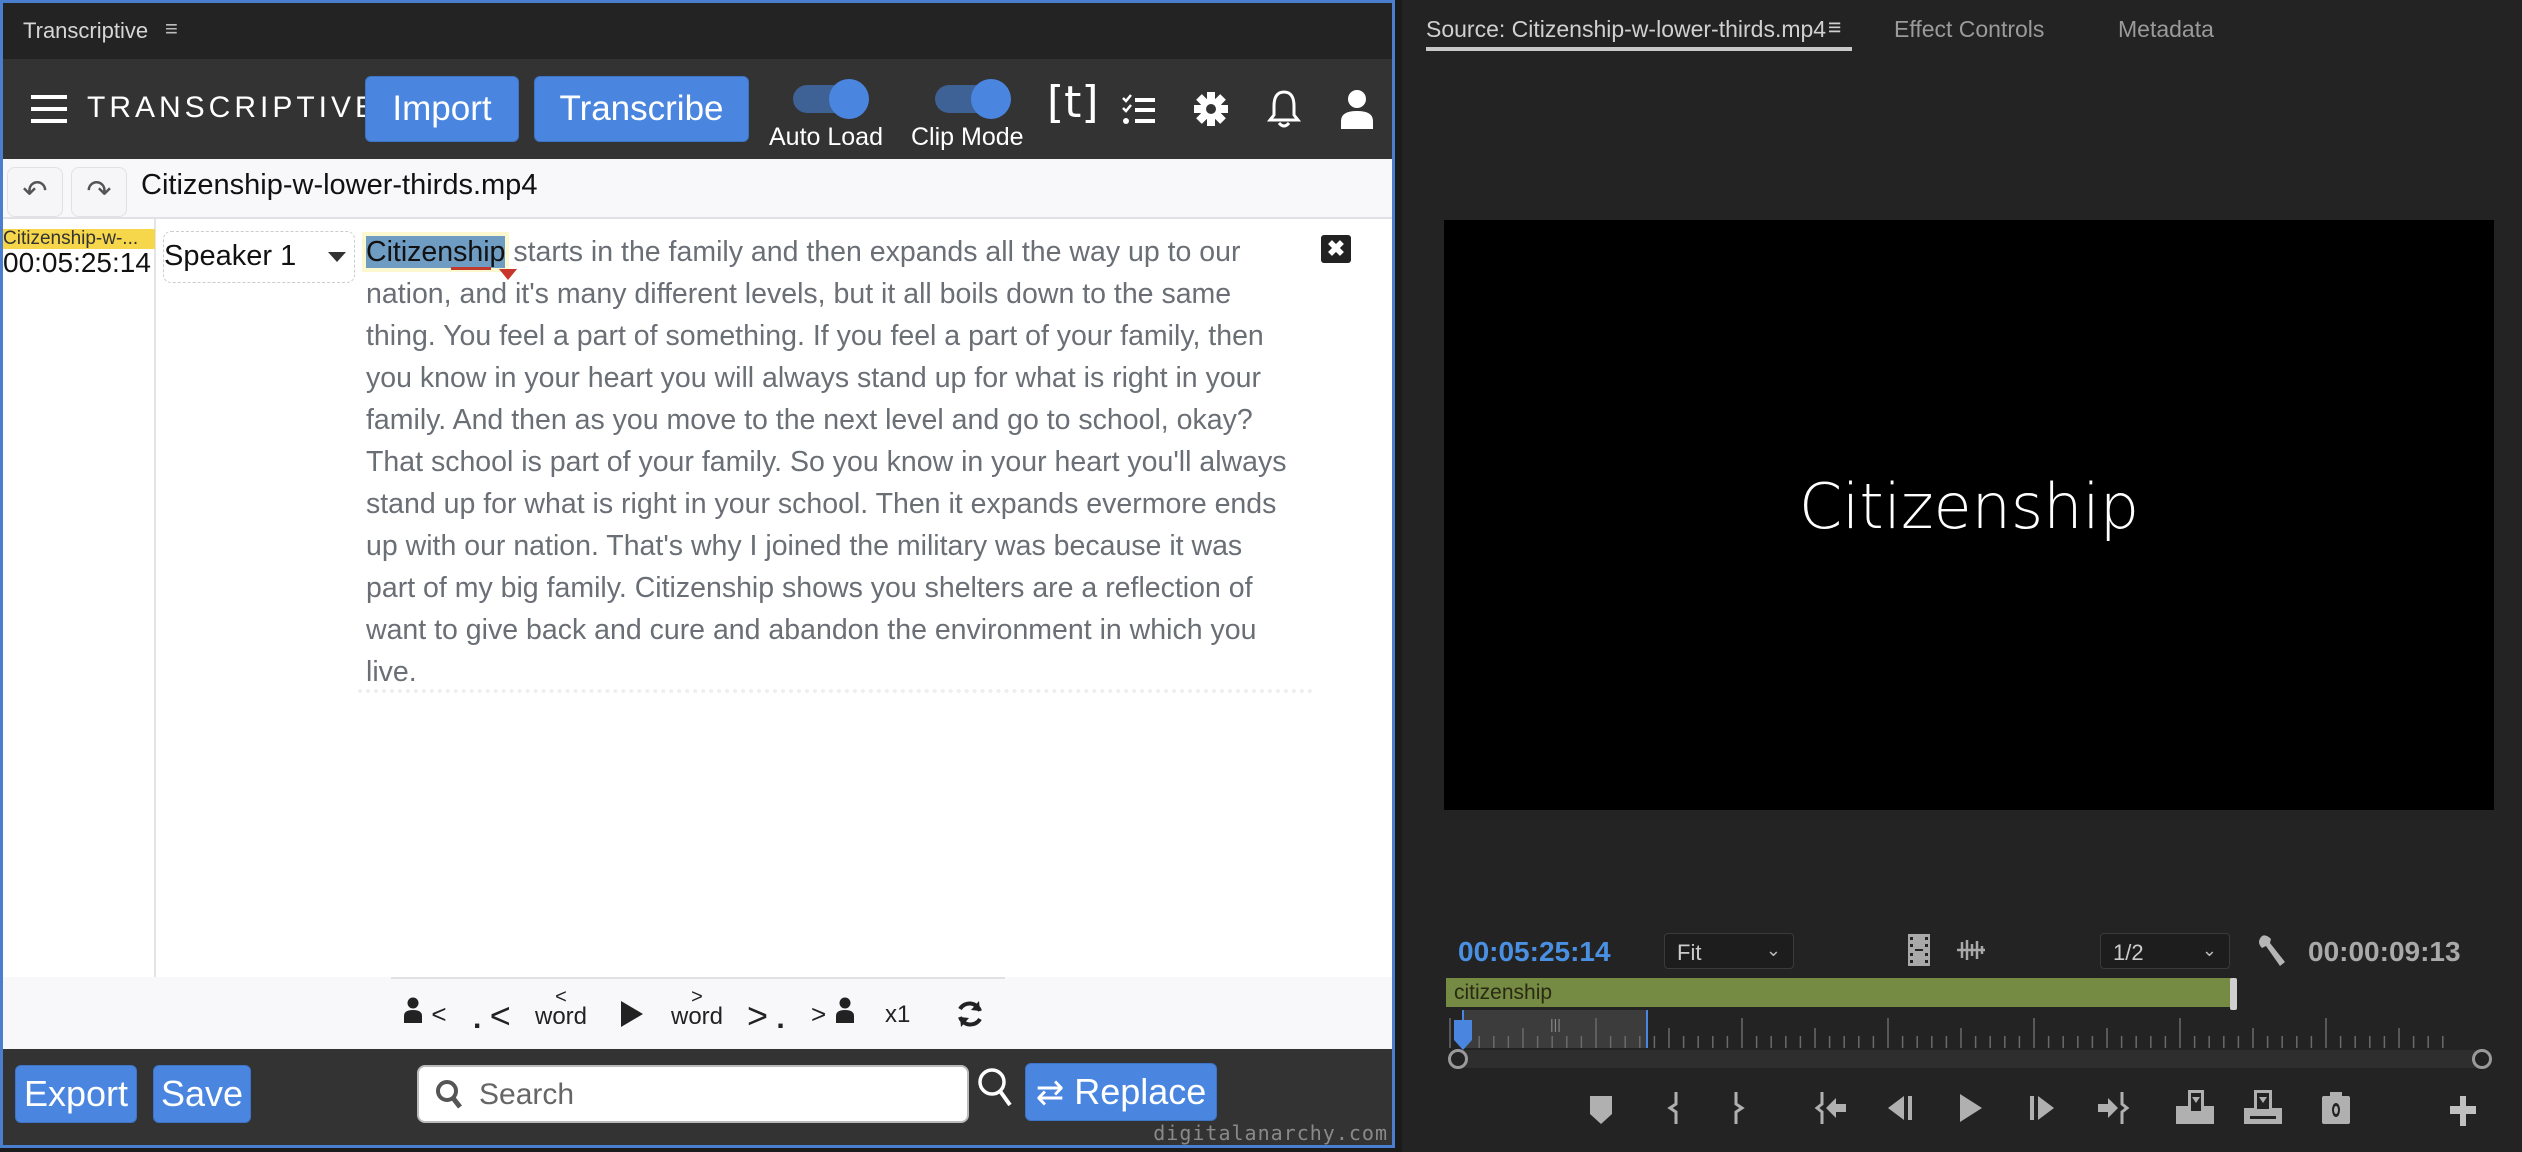  Describe the element at coordinates (1211, 109) in the screenshot. I see `settings-gear-icon` at that location.